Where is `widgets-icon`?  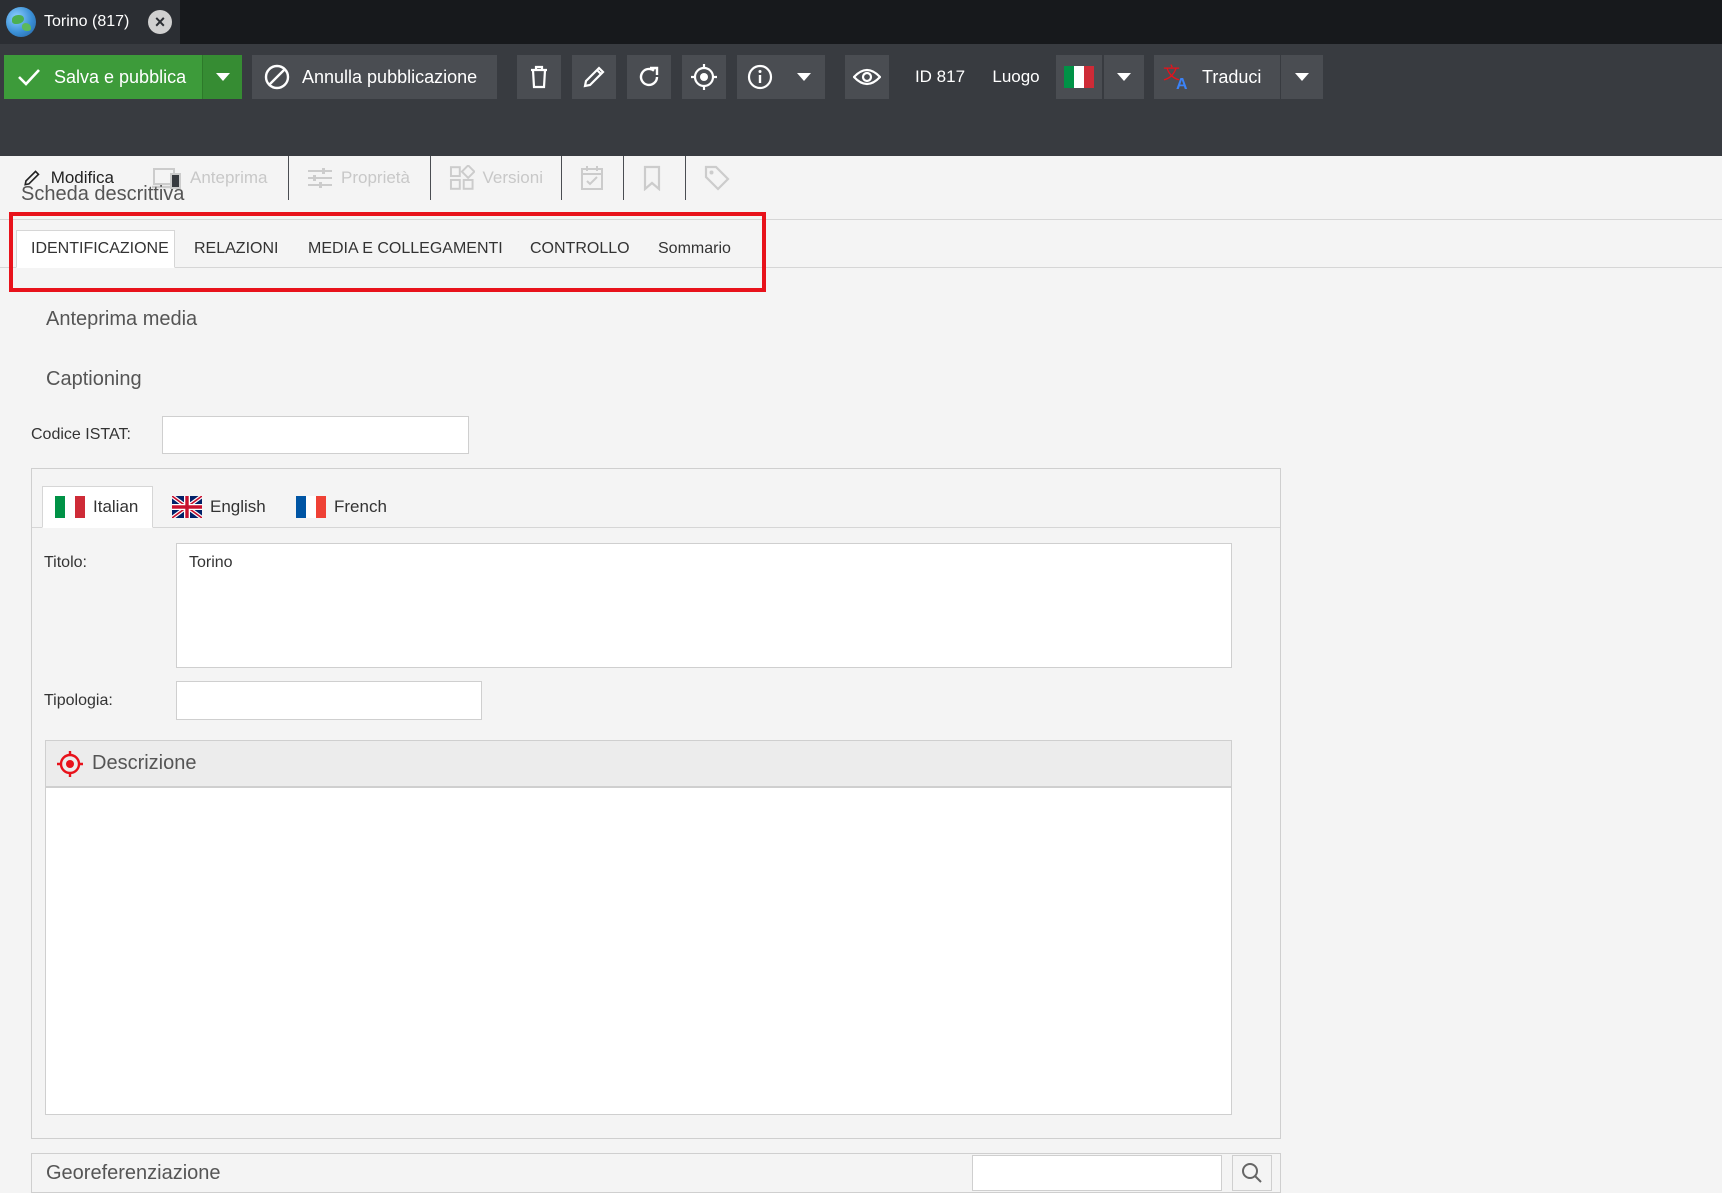
widgets-icon is located at coordinates (462, 177).